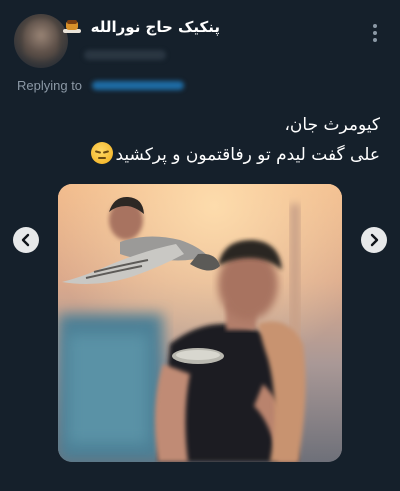  I want to click on avatar, so click(41, 41).